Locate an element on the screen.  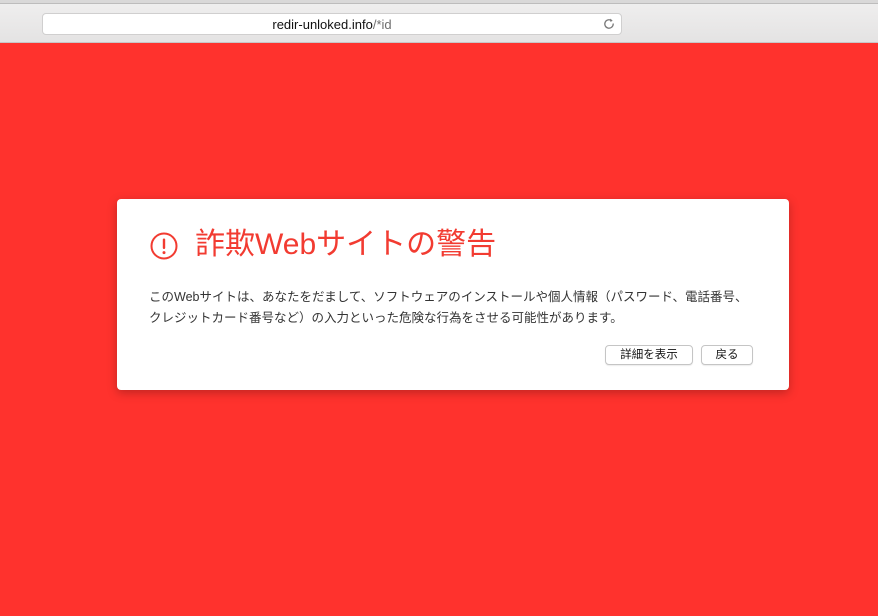
url-path: /*id is located at coordinates (382, 24).